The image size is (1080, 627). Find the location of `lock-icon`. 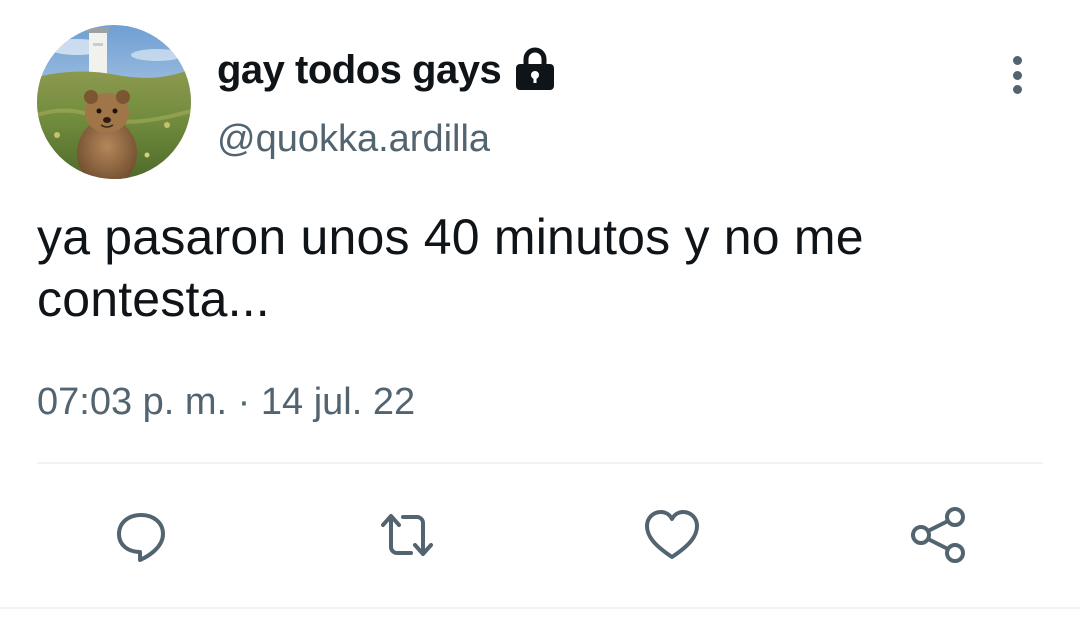

lock-icon is located at coordinates (535, 69).